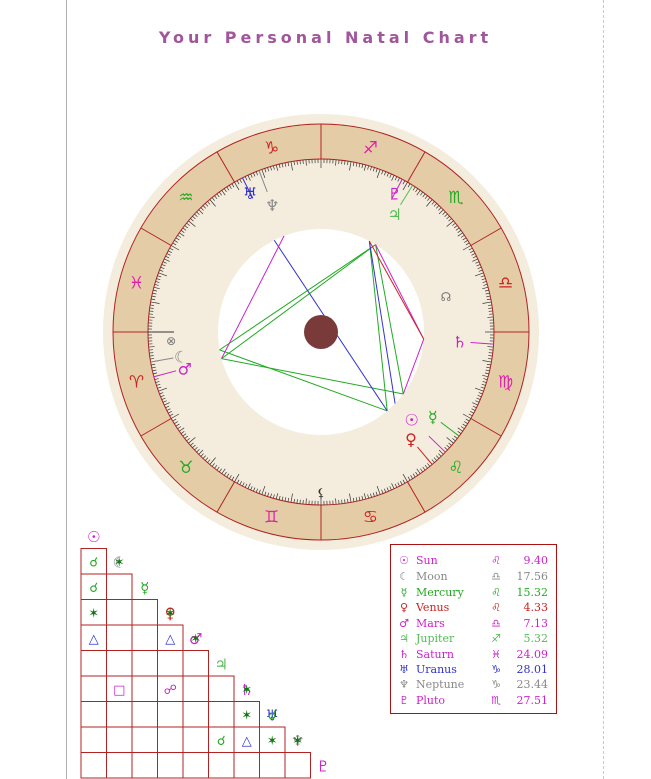 The width and height of the screenshot is (651, 779). Describe the element at coordinates (496, 654) in the screenshot. I see `legend-sign-icon: ♓` at that location.